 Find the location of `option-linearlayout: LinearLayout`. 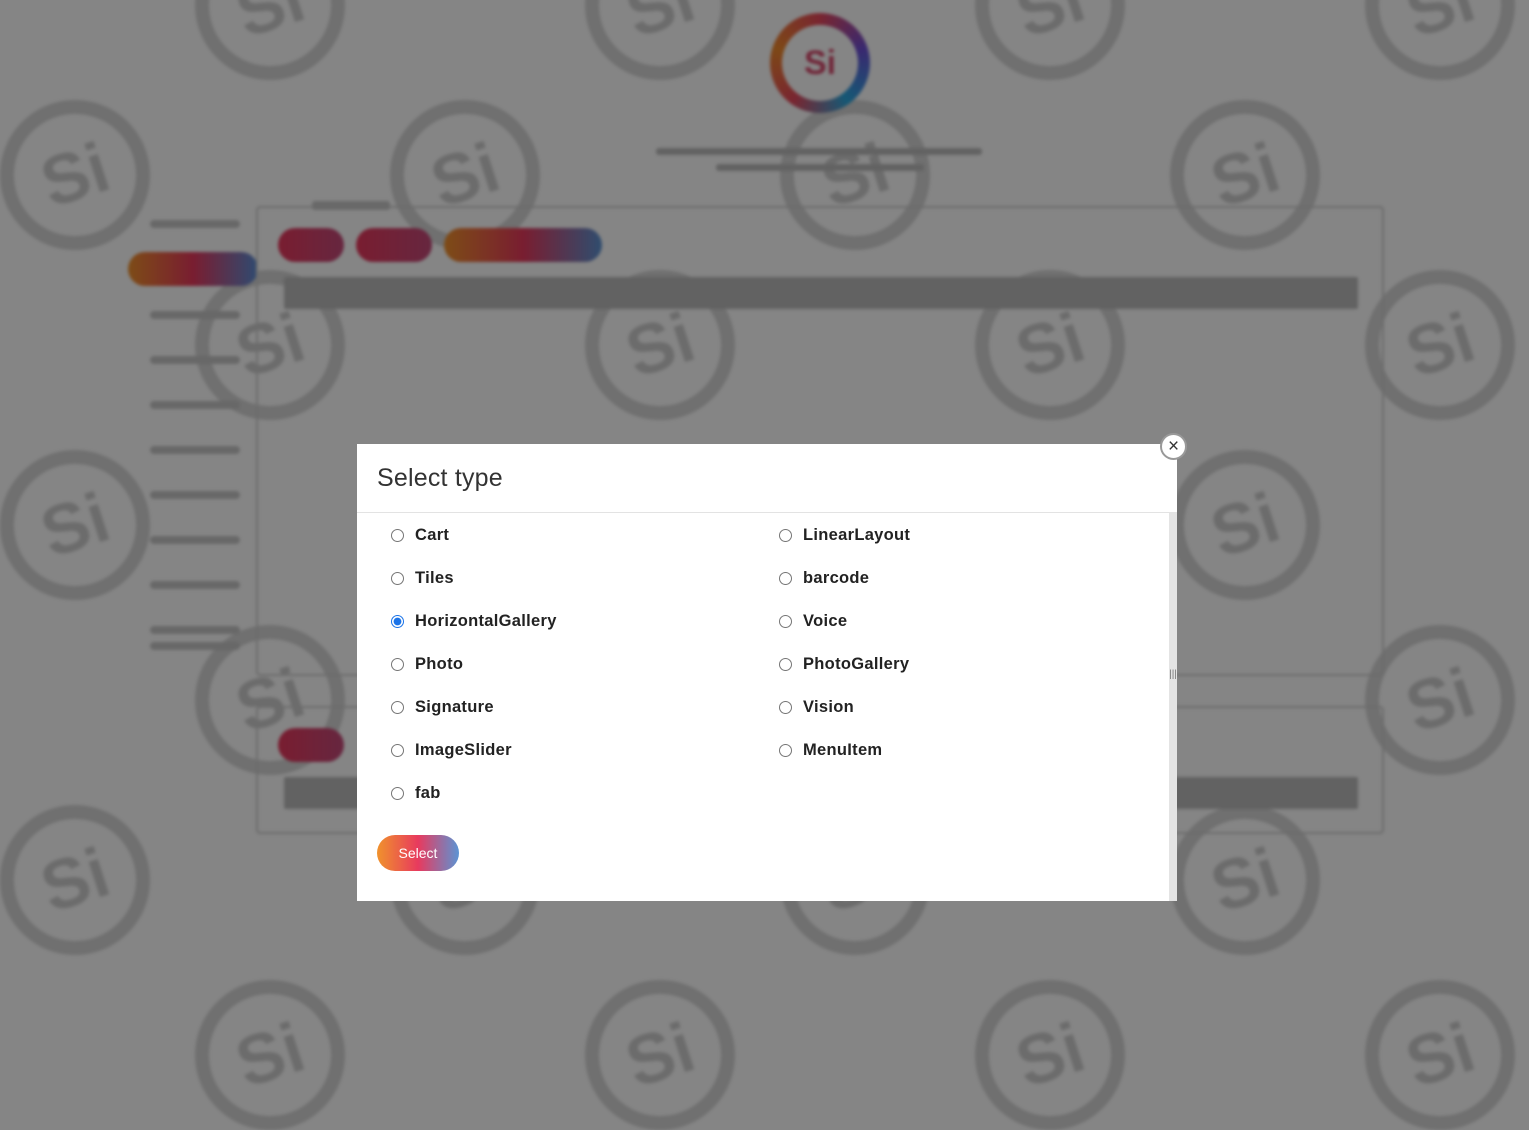

option-linearlayout: LinearLayout is located at coordinates (843, 535).